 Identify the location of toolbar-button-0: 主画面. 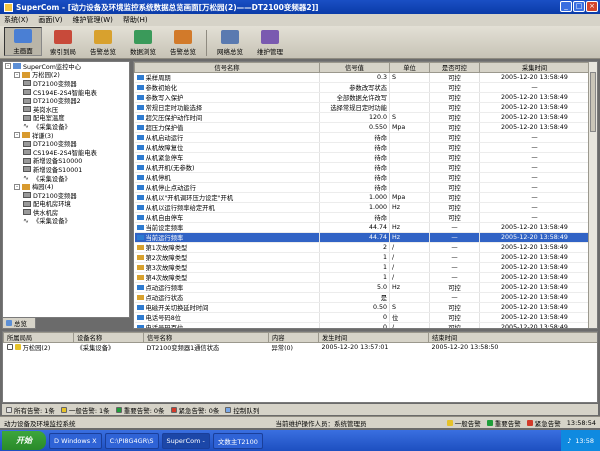
(23, 41).